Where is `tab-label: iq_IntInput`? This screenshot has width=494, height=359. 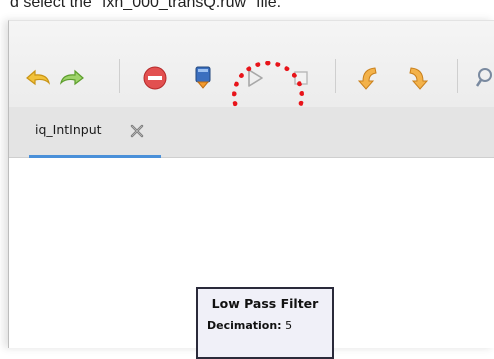 tab-label: iq_IntInput is located at coordinates (68, 129).